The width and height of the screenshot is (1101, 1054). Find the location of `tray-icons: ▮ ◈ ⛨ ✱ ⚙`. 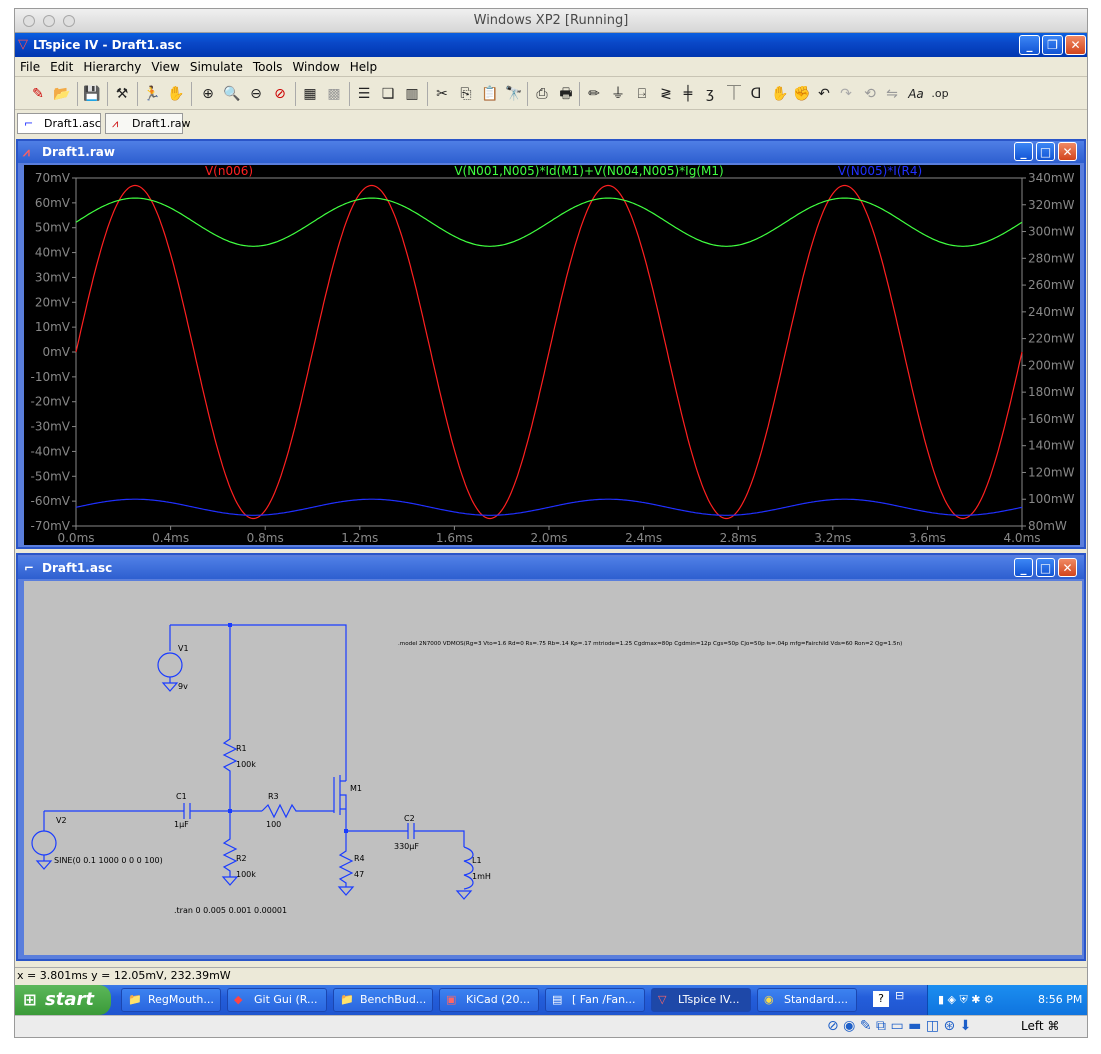

tray-icons: ▮ ◈ ⛨ ✱ ⚙ is located at coordinates (966, 1000).